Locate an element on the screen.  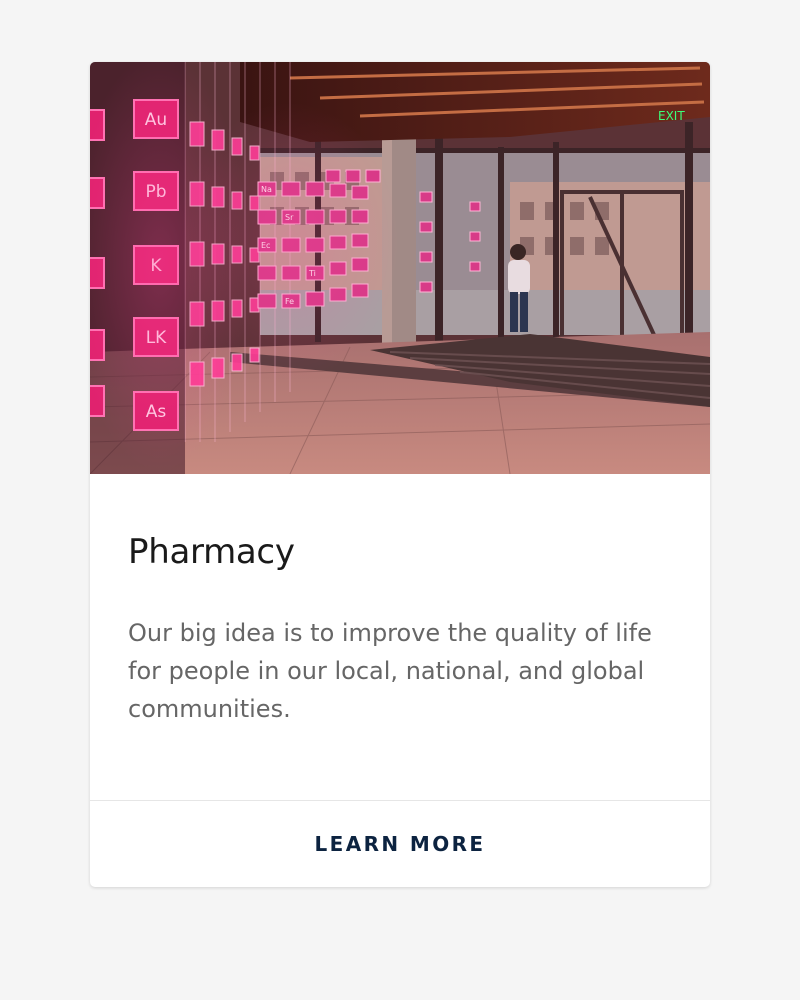
learn-more-button: LEARN MORE is located at coordinates (400, 844).